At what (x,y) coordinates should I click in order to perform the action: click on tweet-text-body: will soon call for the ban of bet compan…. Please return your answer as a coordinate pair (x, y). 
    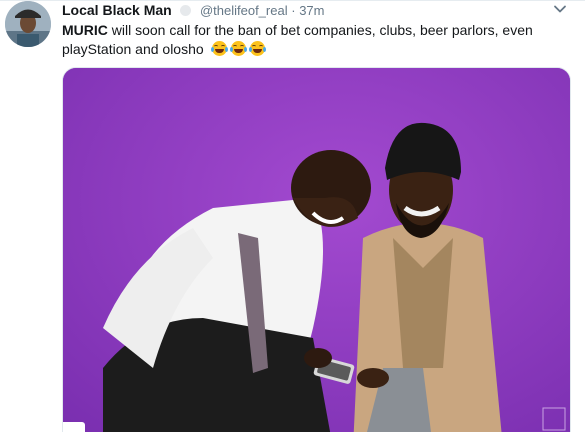
    Looking at the image, I should click on (297, 39).